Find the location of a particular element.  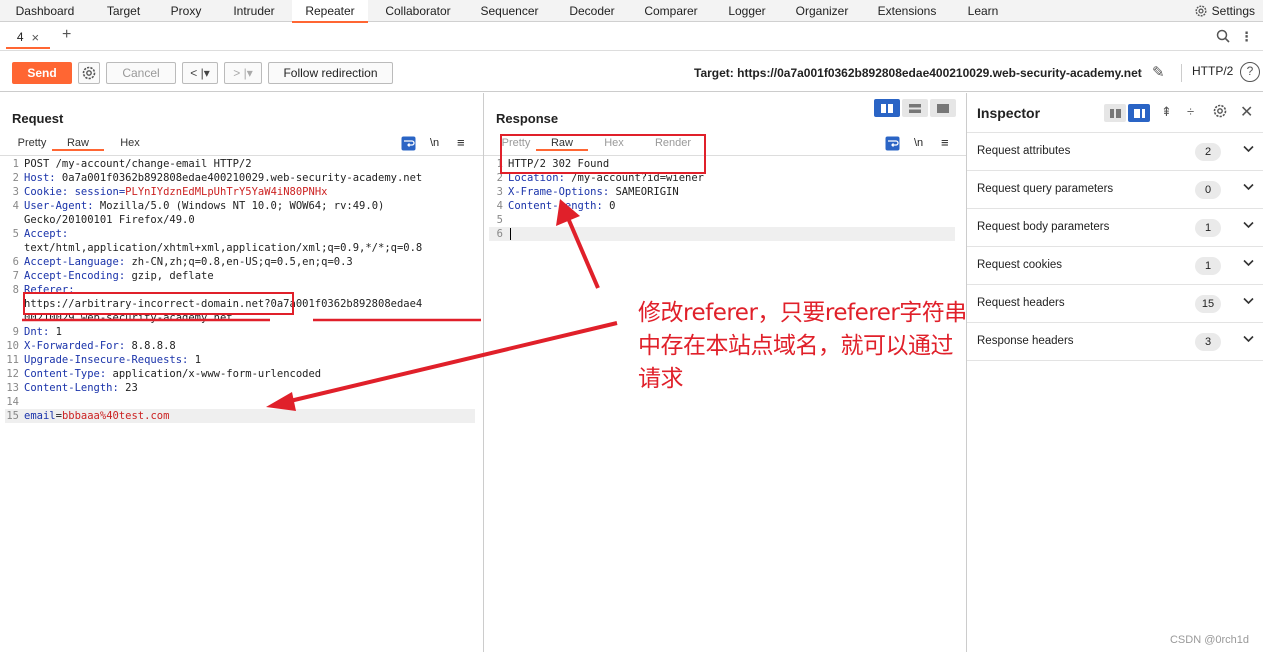

annotation-text: 修改referer，只要referer字符串 中存在本站点域名，就可以通过 请求 is located at coordinates (802, 346).